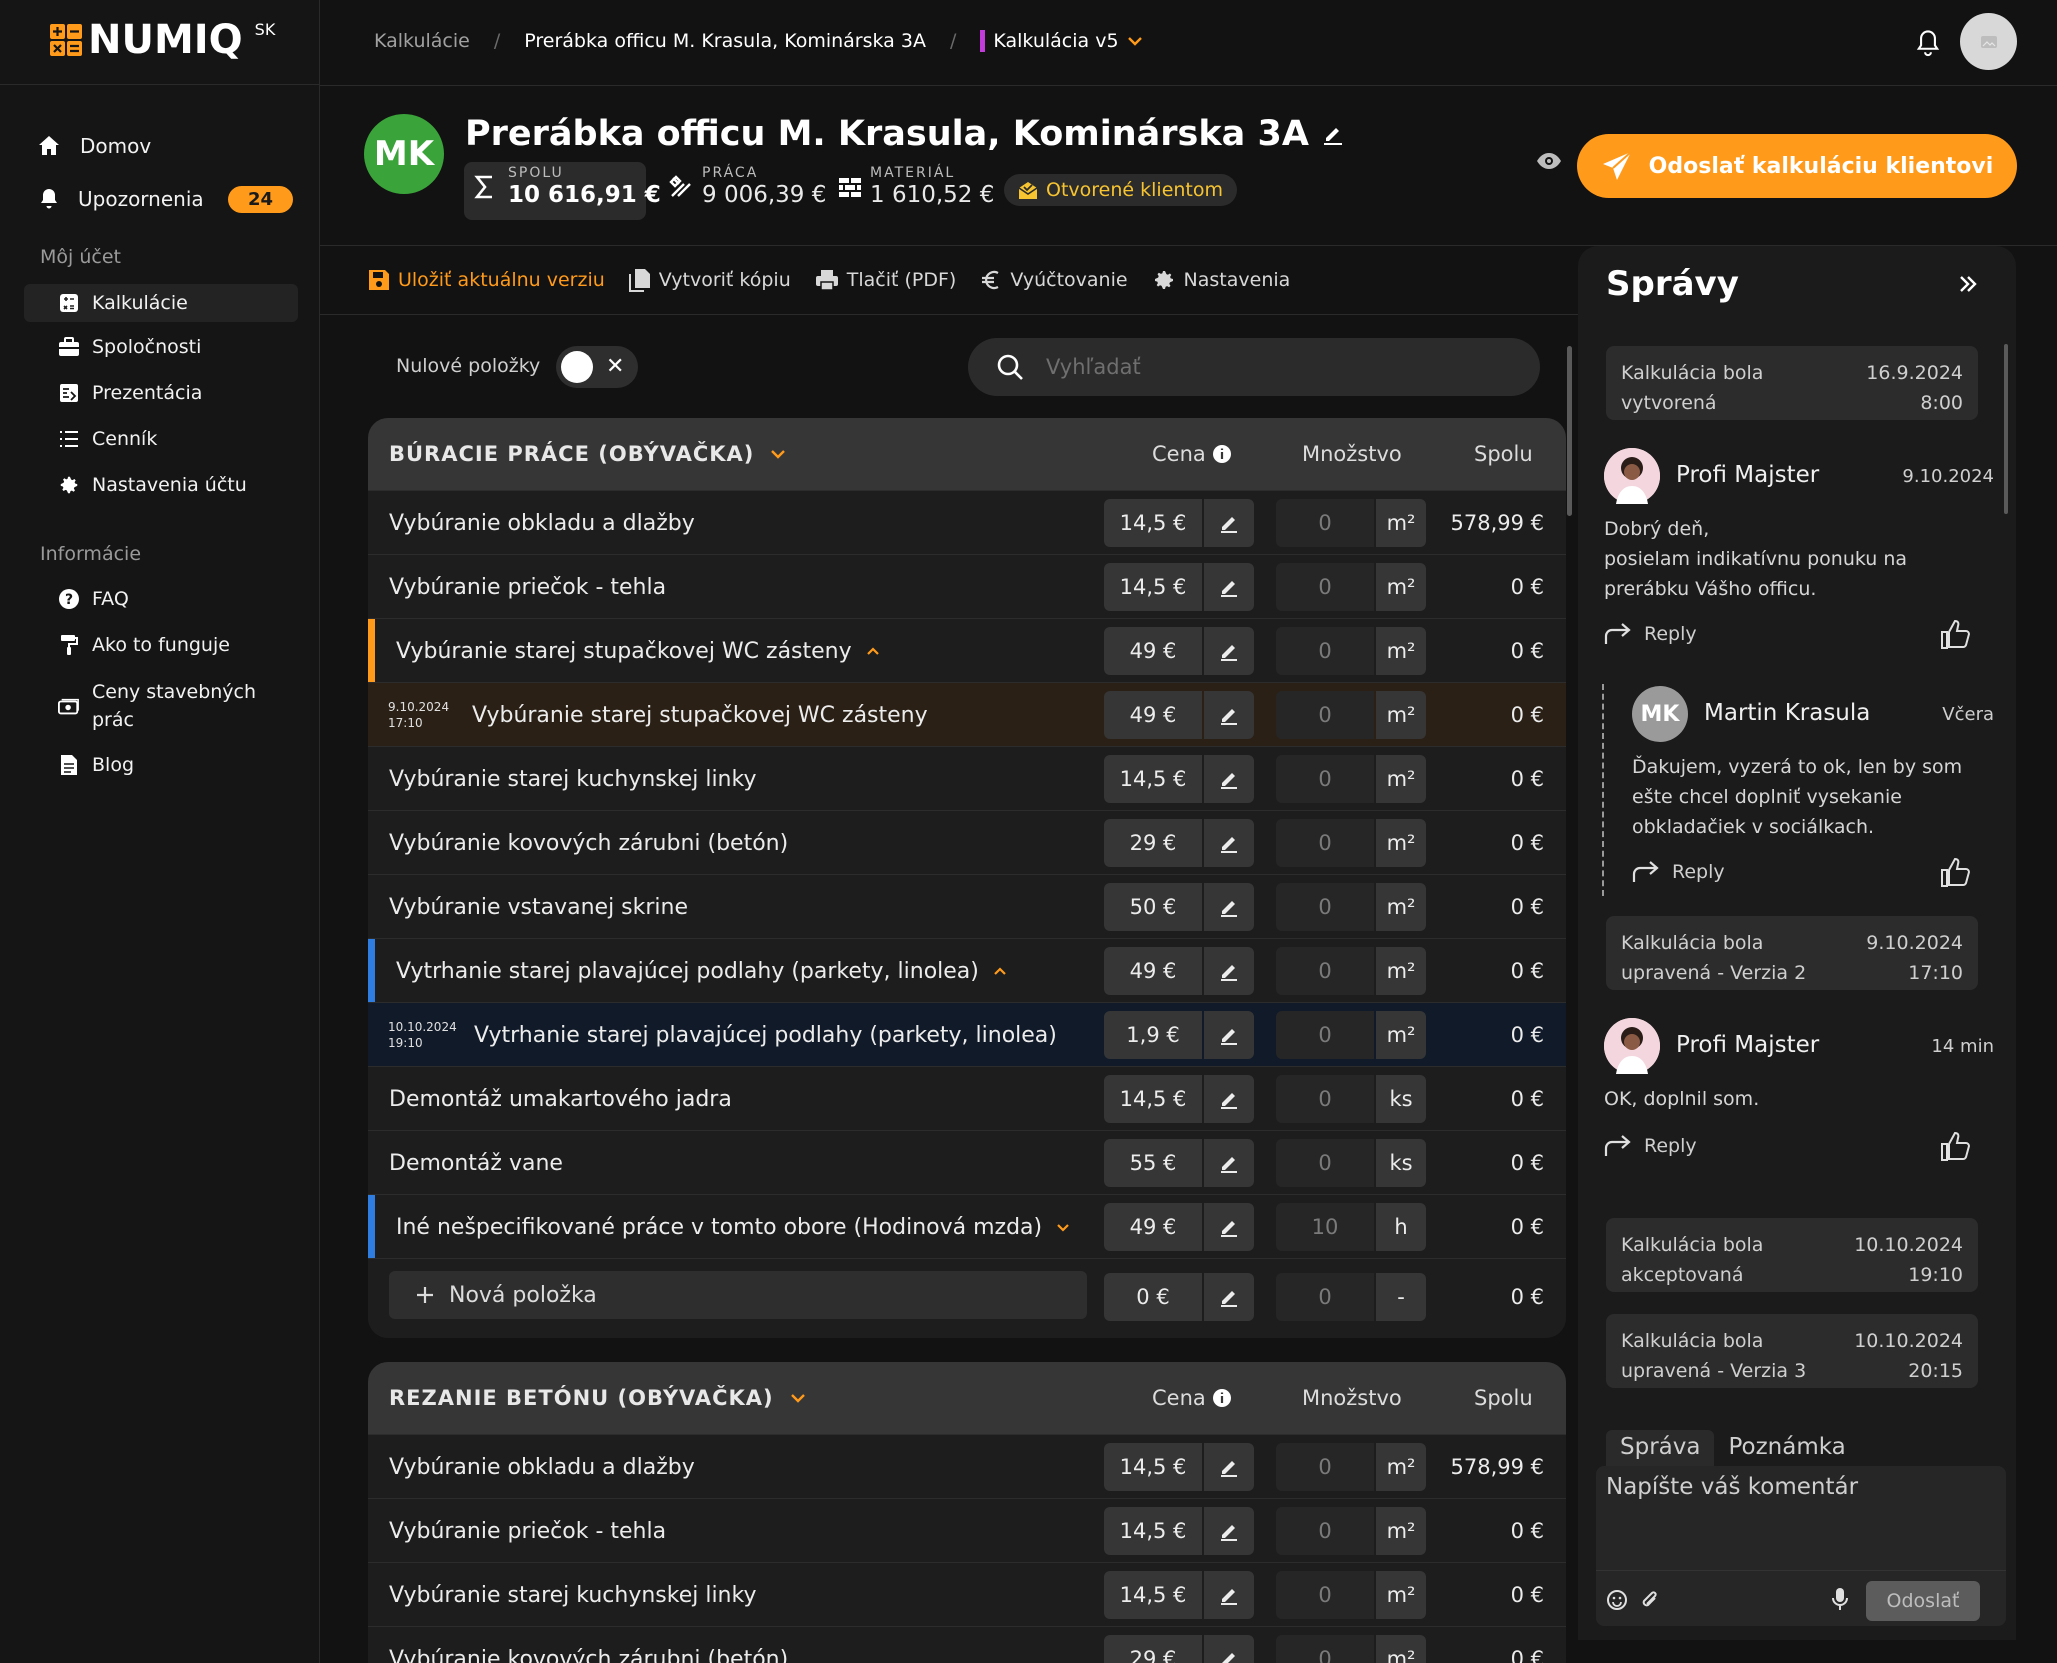 The width and height of the screenshot is (2057, 1663). What do you see at coordinates (738, 1295) in the screenshot?
I see `new-item-button: Nová položka` at bounding box center [738, 1295].